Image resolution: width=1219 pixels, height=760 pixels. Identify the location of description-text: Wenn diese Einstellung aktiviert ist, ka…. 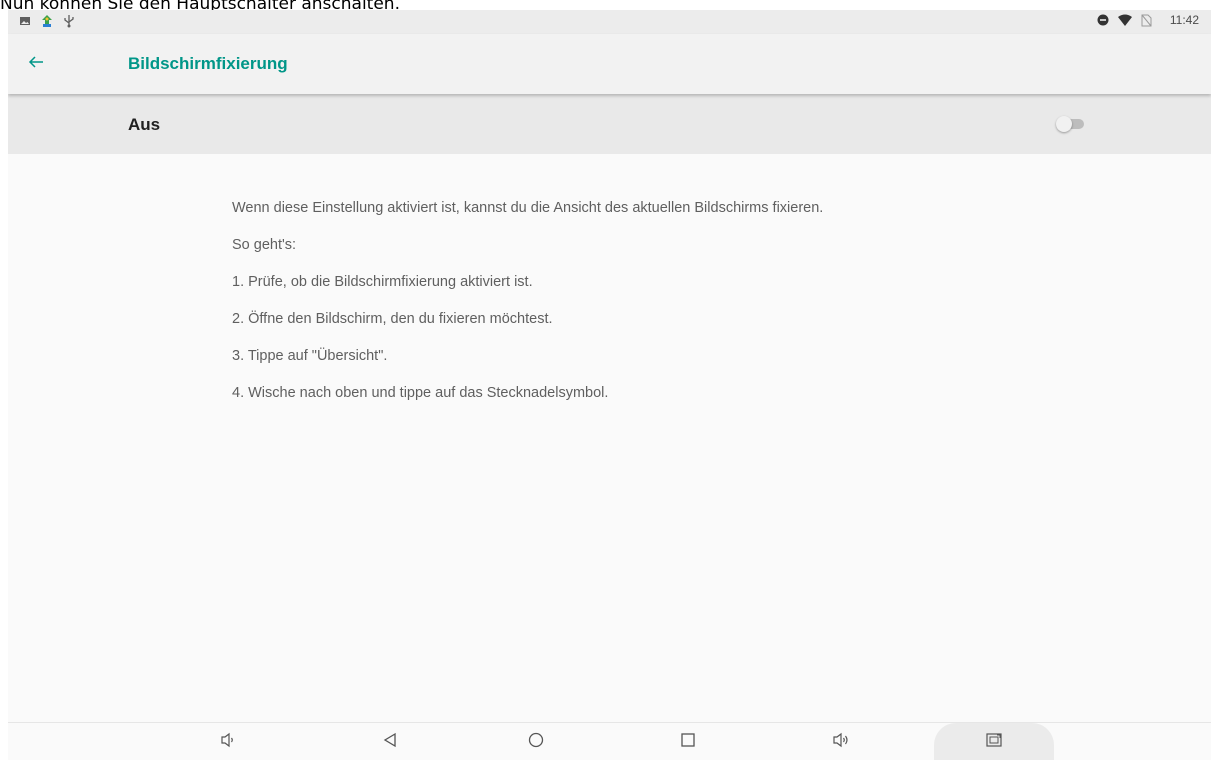
(527, 309).